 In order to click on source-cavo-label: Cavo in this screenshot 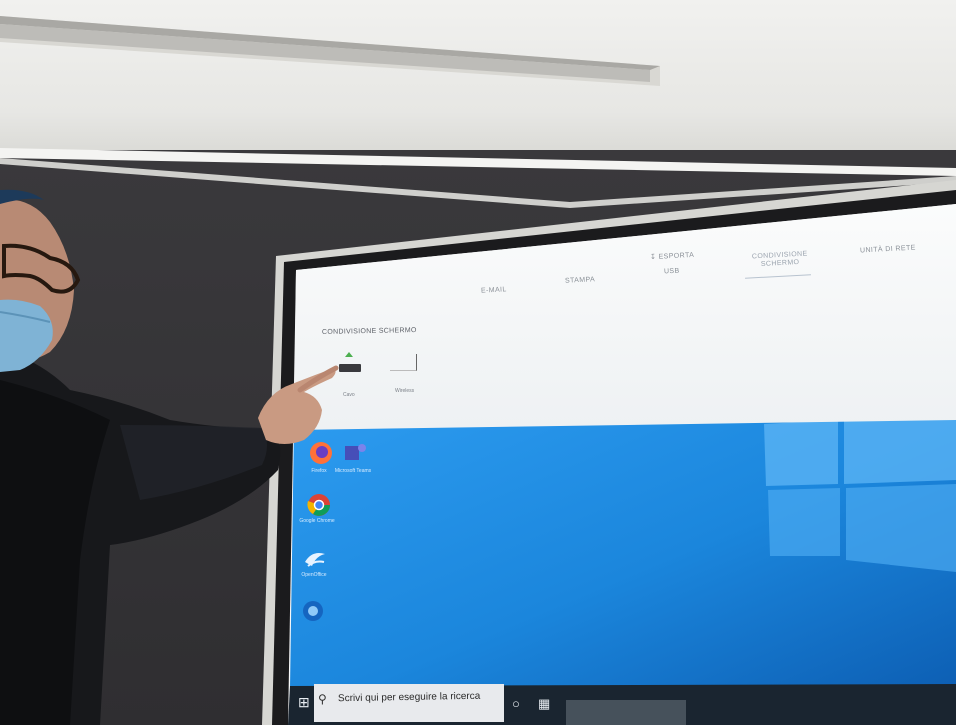, I will do `click(349, 395)`.